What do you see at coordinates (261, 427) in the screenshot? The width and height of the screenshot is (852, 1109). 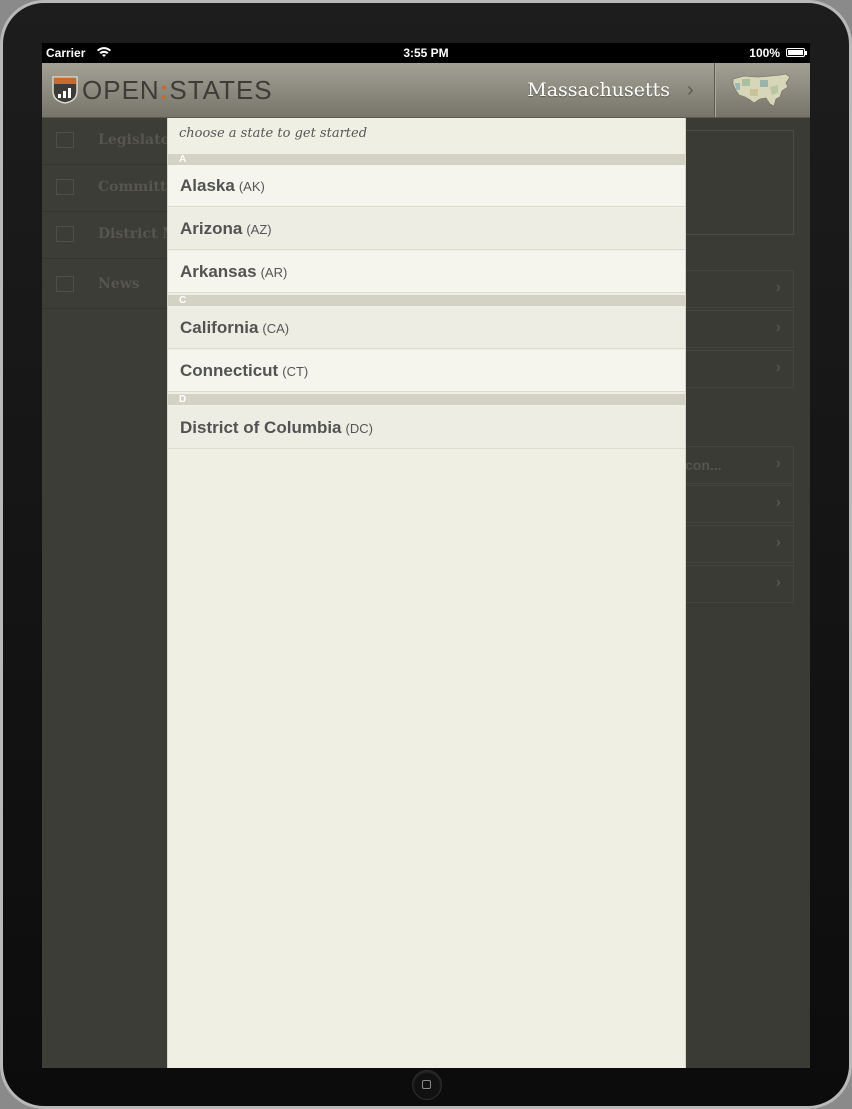 I see `state-name: District of Columbia` at bounding box center [261, 427].